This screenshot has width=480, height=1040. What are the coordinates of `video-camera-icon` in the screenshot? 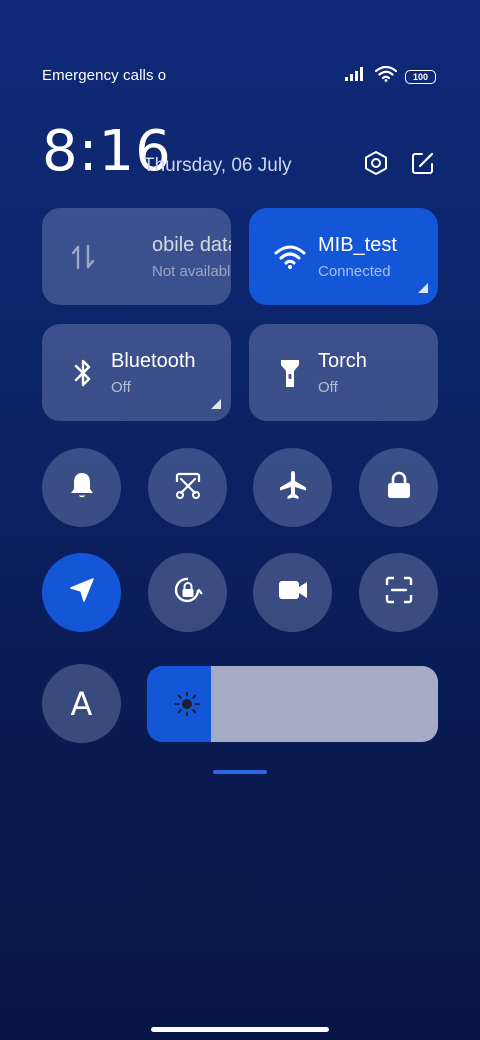 It's located at (293, 592).